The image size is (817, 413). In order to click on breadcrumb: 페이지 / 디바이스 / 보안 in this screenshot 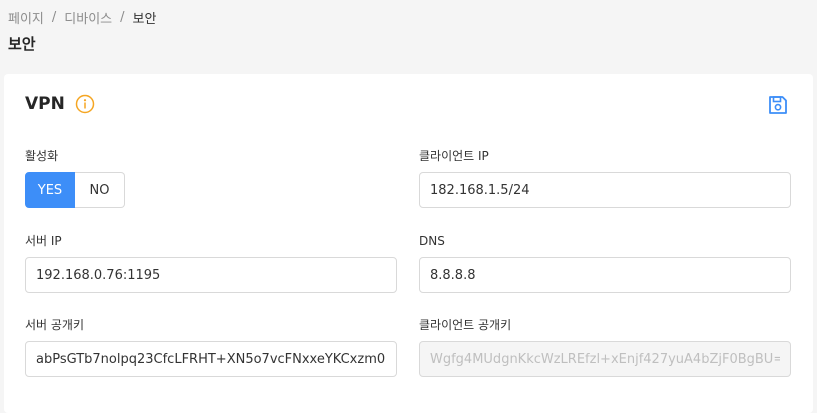, I will do `click(82, 17)`.